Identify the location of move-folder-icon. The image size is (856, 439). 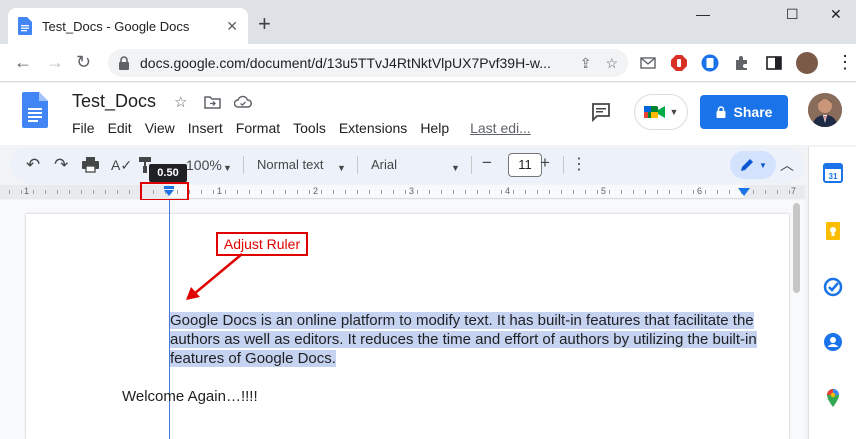
(212, 102).